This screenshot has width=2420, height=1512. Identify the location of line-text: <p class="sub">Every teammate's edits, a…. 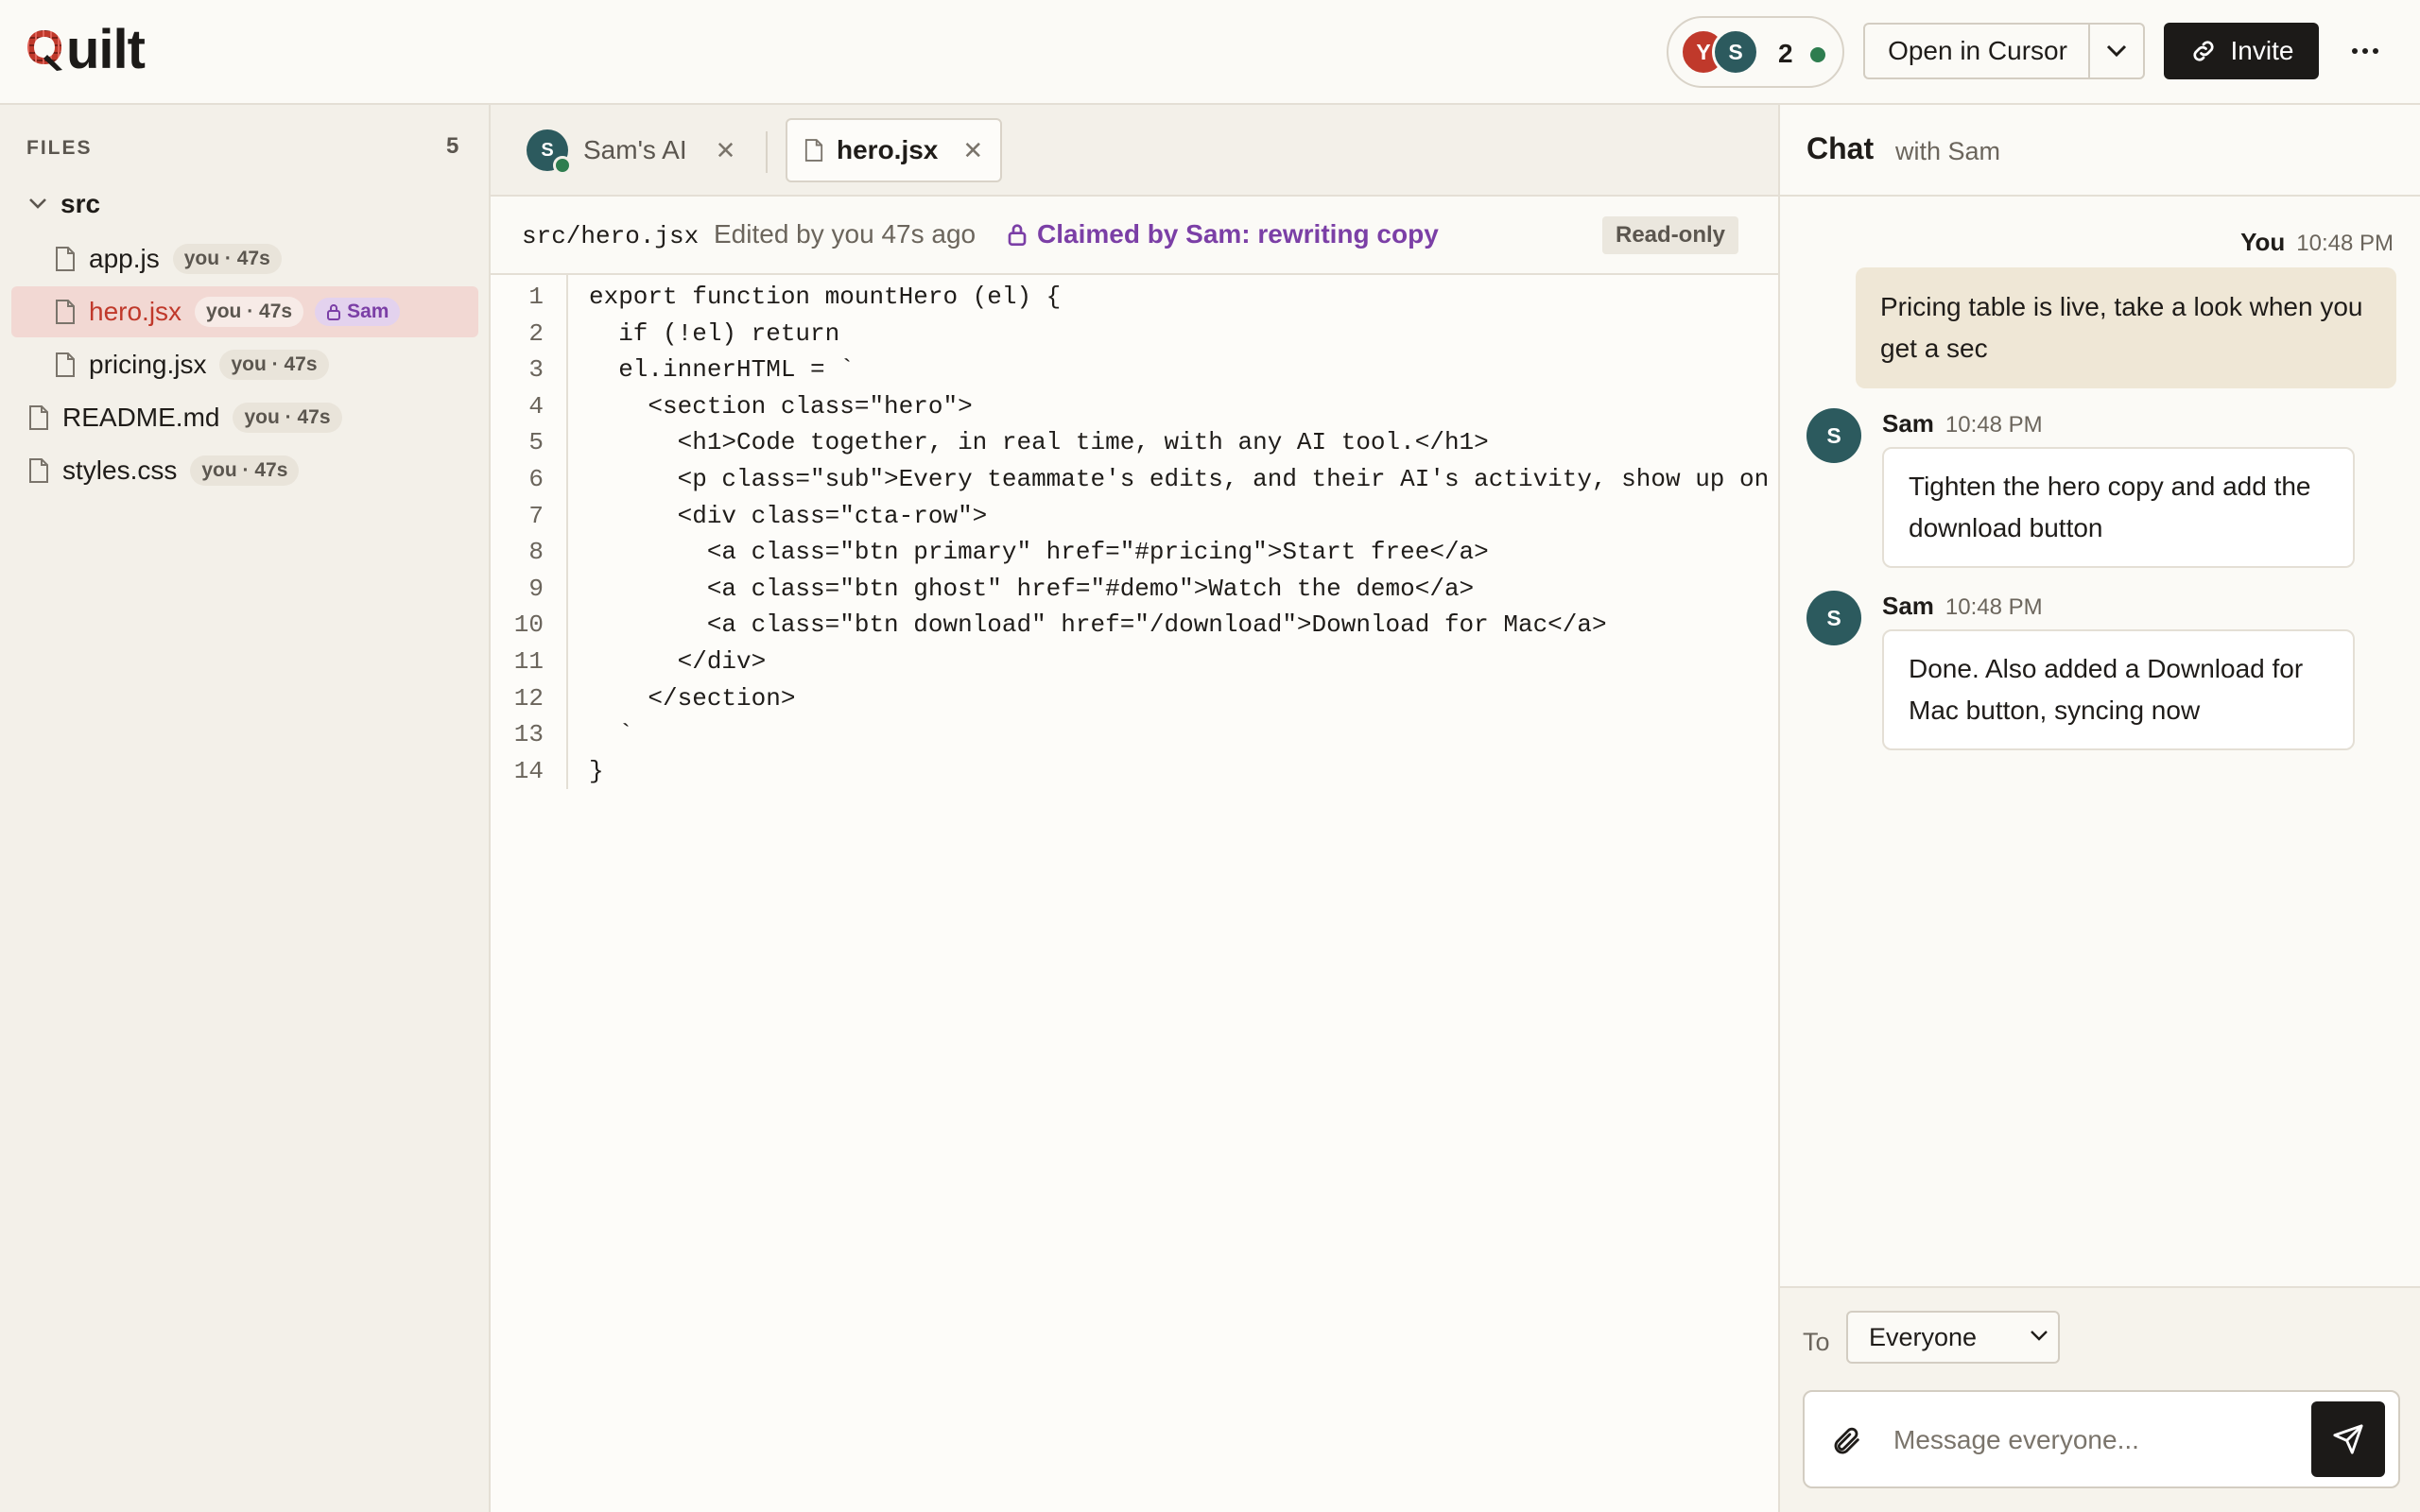
(1183, 479).